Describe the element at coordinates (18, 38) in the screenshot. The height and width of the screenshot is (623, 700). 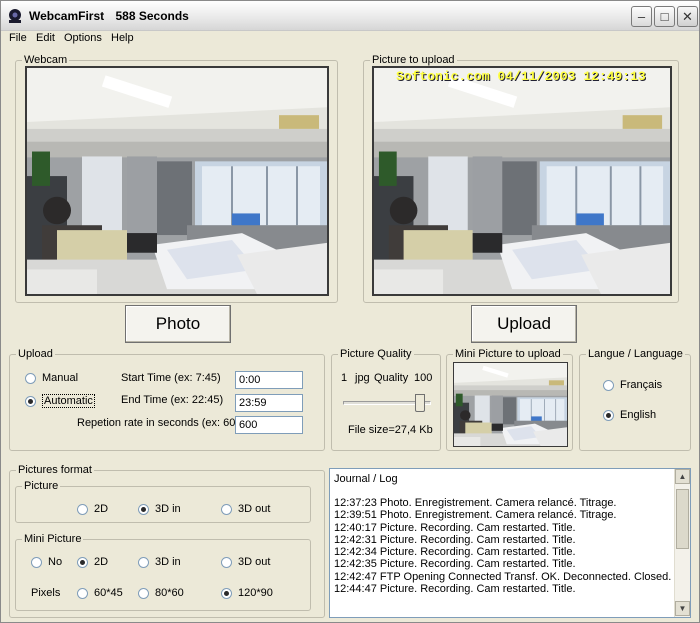
I see `menu-file: File` at that location.